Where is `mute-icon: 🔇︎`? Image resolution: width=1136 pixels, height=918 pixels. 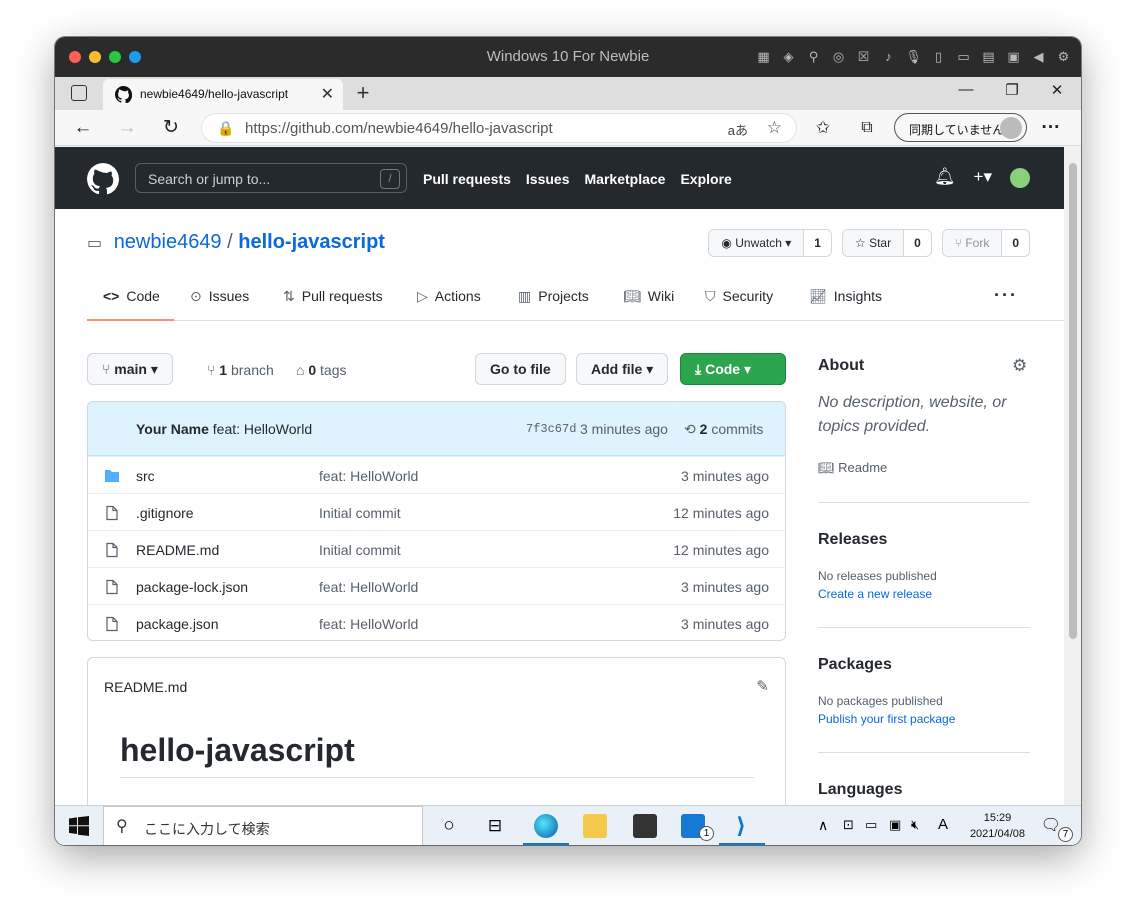 mute-icon: 🔇︎ is located at coordinates (915, 825).